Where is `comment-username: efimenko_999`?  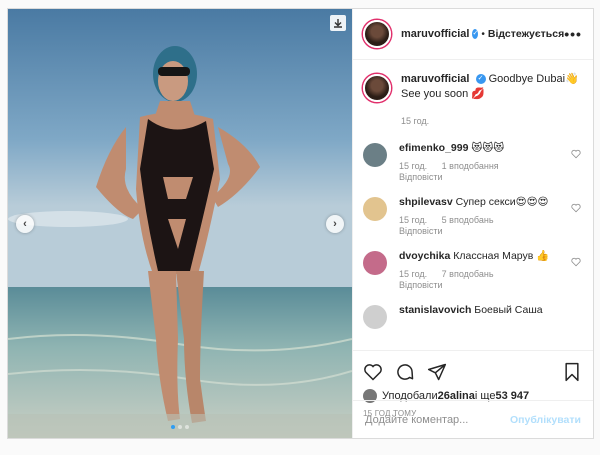
comment-username: efimenko_999 is located at coordinates (433, 148).